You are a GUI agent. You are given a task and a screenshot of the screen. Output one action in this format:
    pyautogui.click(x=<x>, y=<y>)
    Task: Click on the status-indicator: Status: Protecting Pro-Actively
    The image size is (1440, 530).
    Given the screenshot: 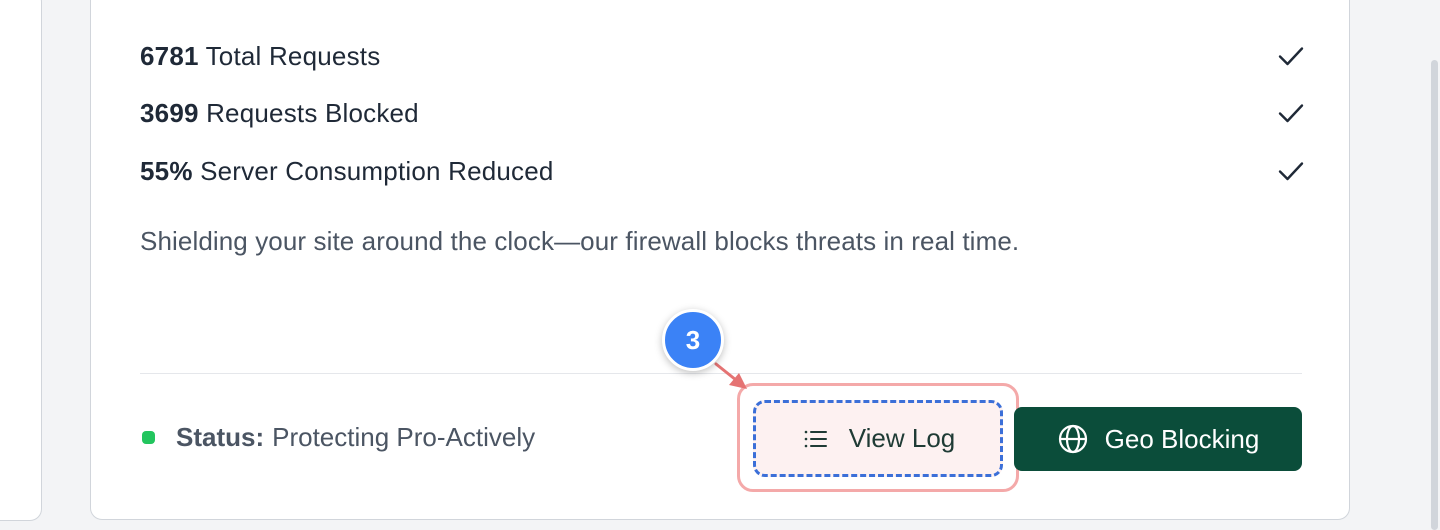 What is the action you would take?
    pyautogui.click(x=338, y=437)
    